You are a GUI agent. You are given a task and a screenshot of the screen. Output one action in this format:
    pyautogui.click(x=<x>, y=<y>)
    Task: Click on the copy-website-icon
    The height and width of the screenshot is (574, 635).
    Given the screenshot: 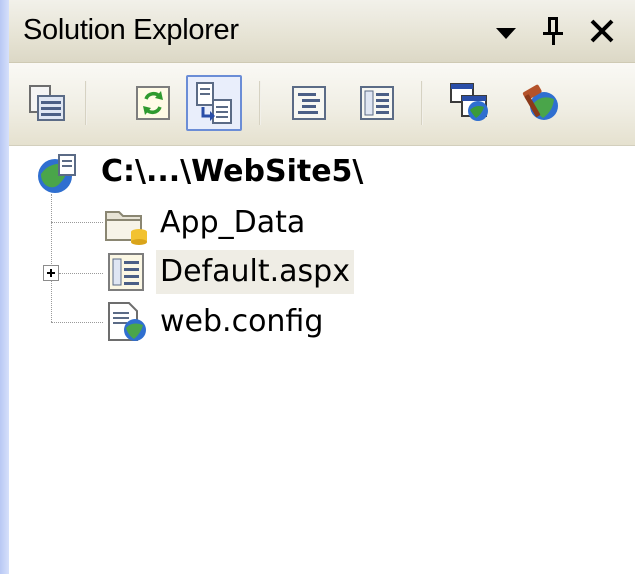 What is the action you would take?
    pyautogui.click(x=469, y=102)
    